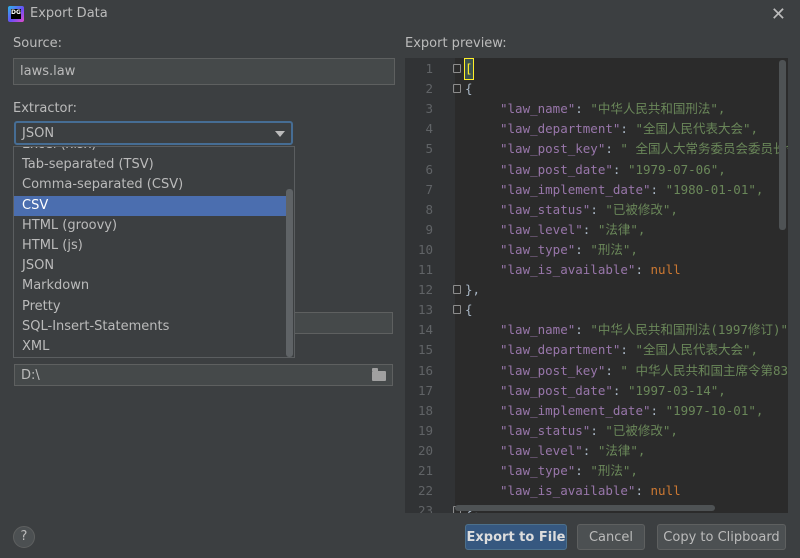  What do you see at coordinates (429, 169) in the screenshot?
I see `line-number: 6` at bounding box center [429, 169].